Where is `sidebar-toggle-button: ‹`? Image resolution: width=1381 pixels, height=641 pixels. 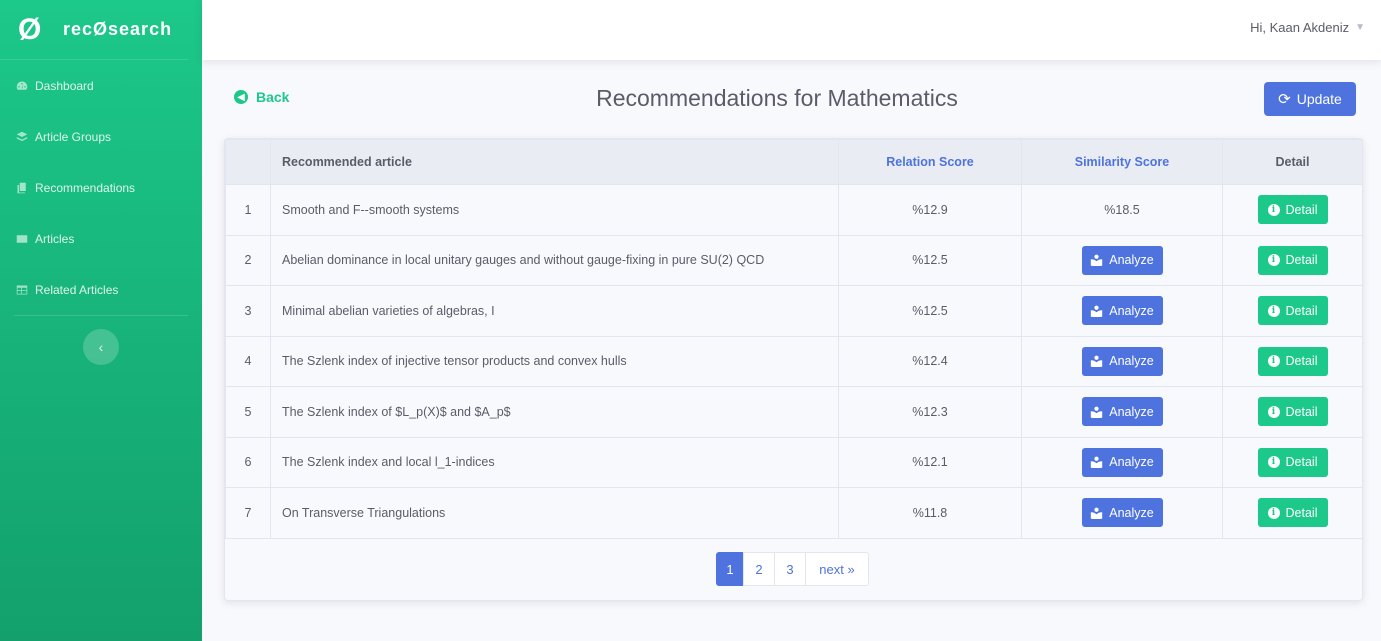 sidebar-toggle-button: ‹ is located at coordinates (101, 347).